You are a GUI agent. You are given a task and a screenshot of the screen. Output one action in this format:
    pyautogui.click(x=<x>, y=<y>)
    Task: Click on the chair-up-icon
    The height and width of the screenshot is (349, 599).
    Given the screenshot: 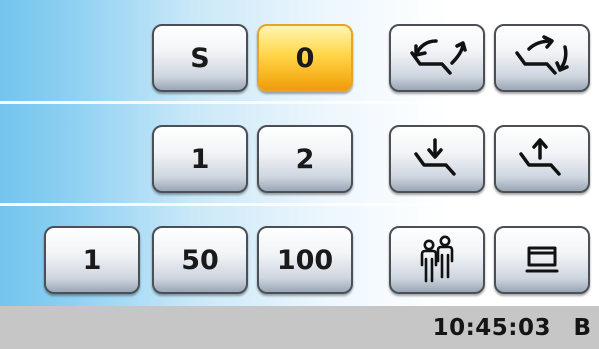 What is the action you would take?
    pyautogui.click(x=540, y=157)
    